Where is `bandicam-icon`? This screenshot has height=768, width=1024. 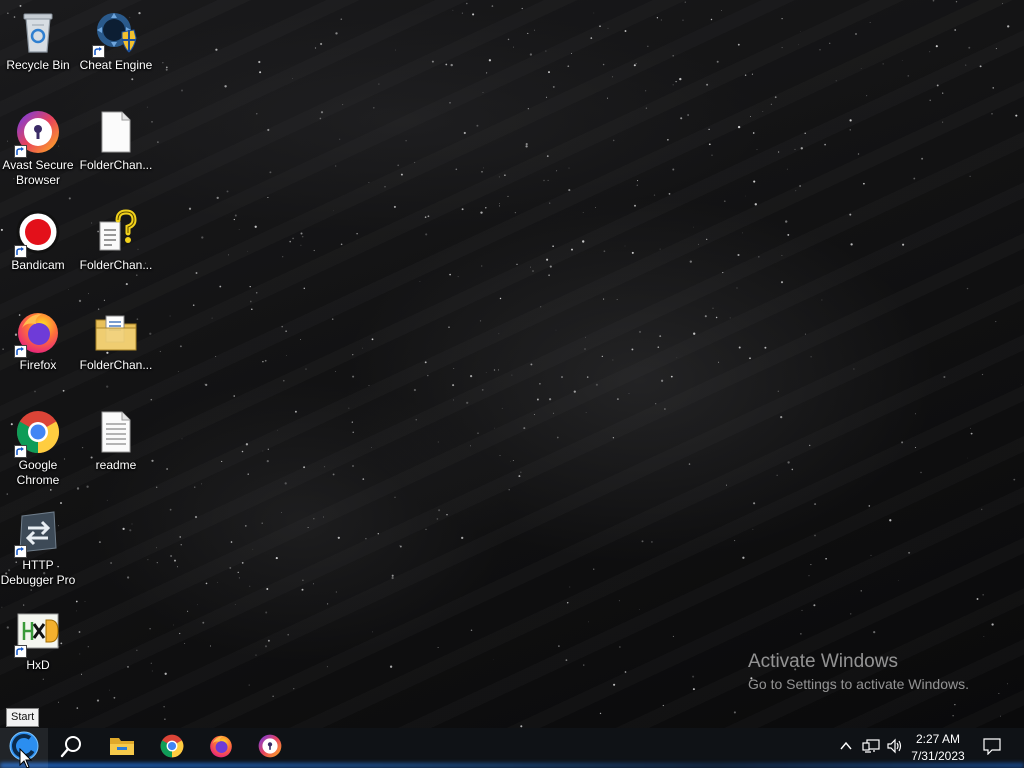 bandicam-icon is located at coordinates (38, 233).